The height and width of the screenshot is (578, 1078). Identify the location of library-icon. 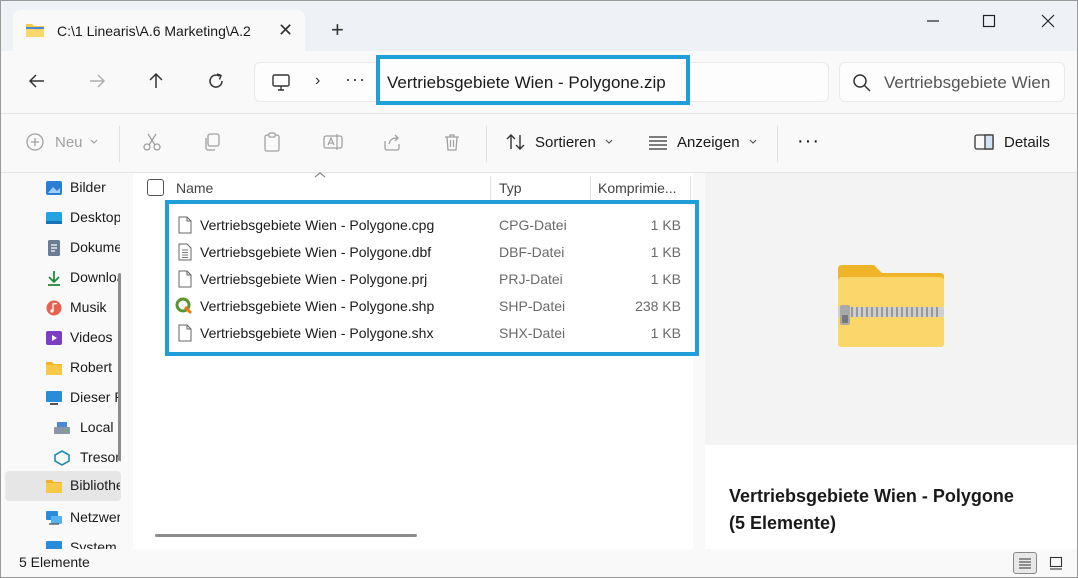
(54, 486).